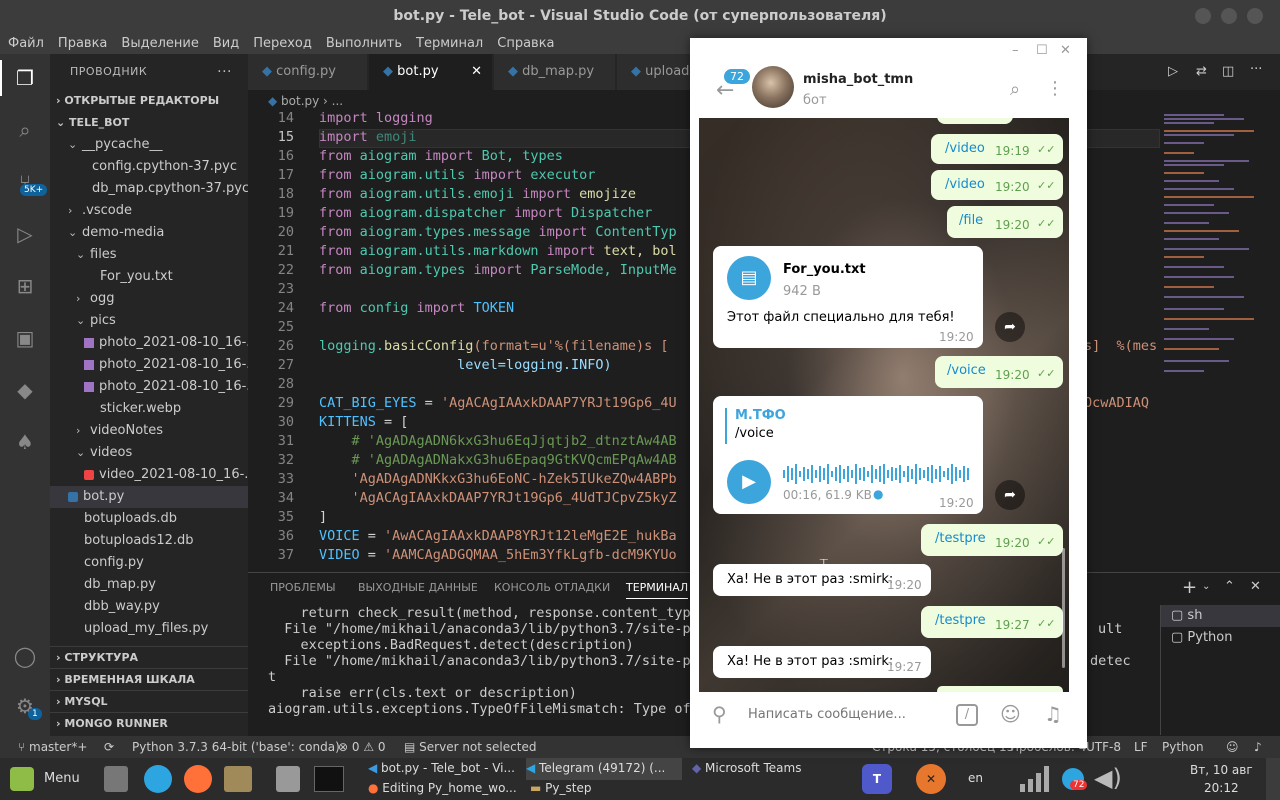 Image resolution: width=1280 pixels, height=800 pixels. Describe the element at coordinates (25, 390) in the screenshot. I see `docker-icon: ◆` at that location.